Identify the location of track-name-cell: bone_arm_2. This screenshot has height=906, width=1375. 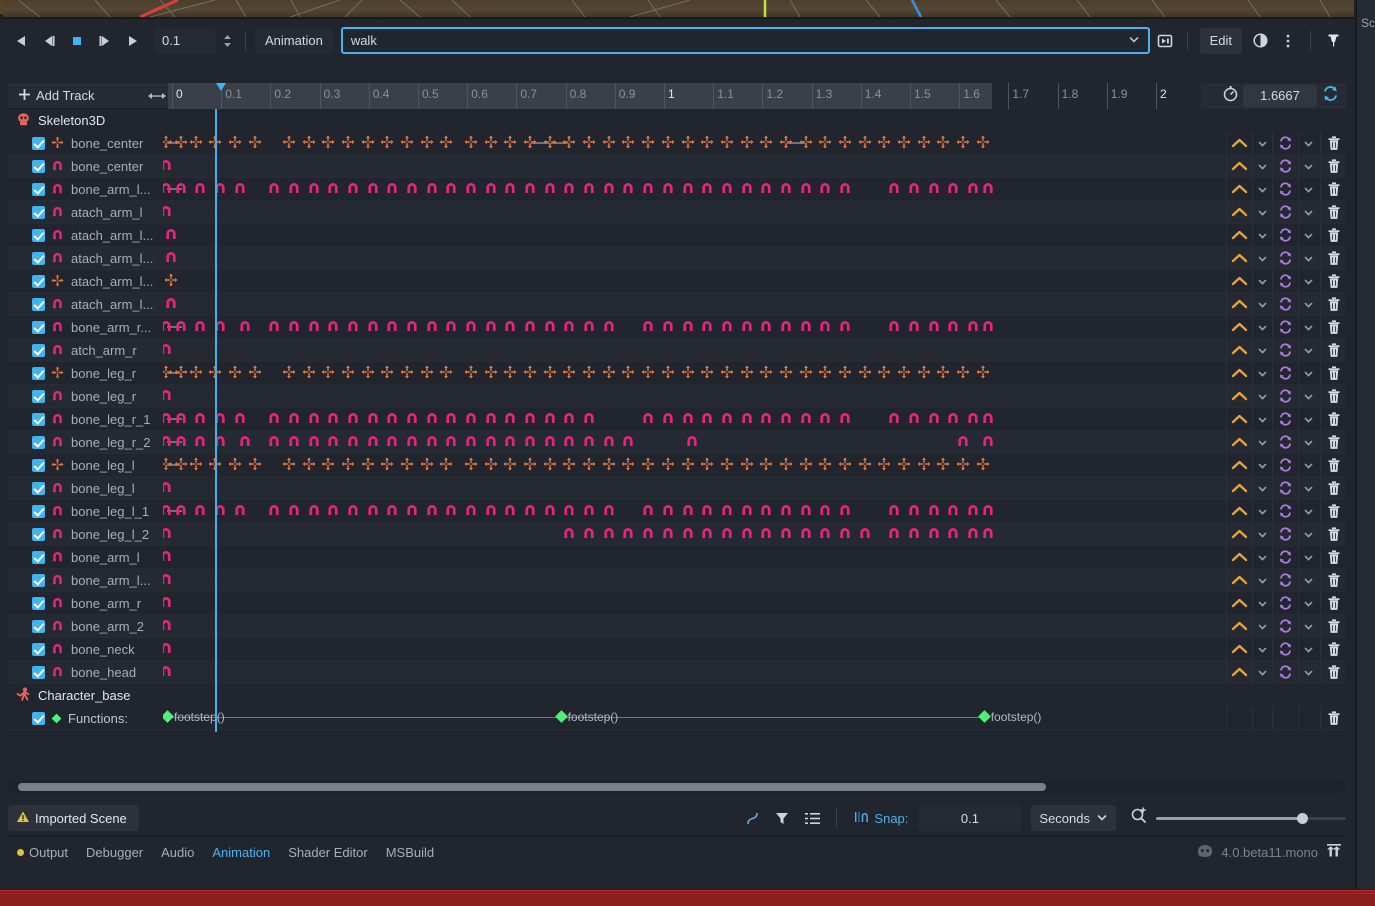
(85, 626).